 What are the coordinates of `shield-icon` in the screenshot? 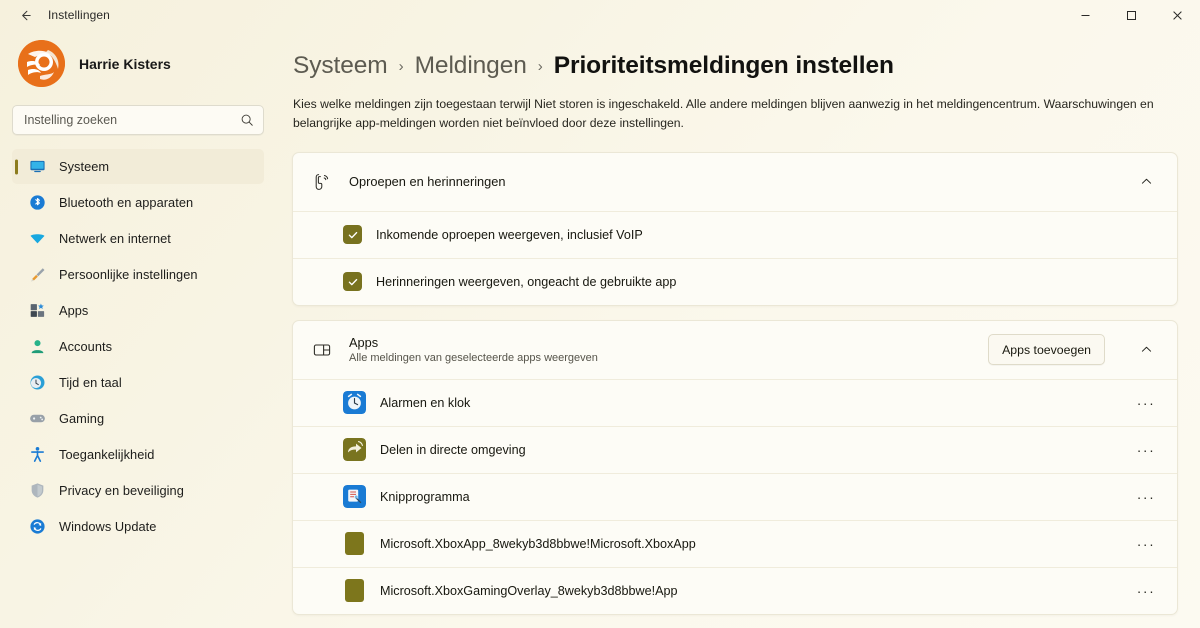 It's located at (37, 491).